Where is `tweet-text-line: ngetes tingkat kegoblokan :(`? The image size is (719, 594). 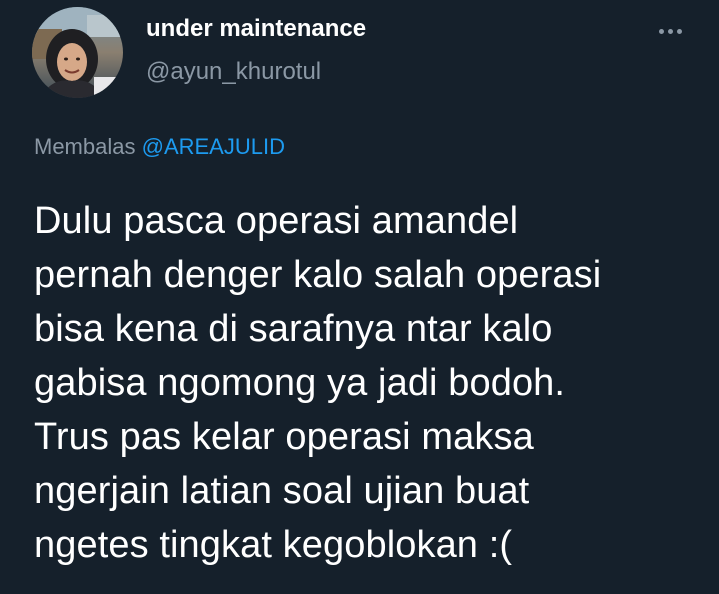 tweet-text-line: ngetes tingkat kegoblokan :( is located at coordinates (273, 545).